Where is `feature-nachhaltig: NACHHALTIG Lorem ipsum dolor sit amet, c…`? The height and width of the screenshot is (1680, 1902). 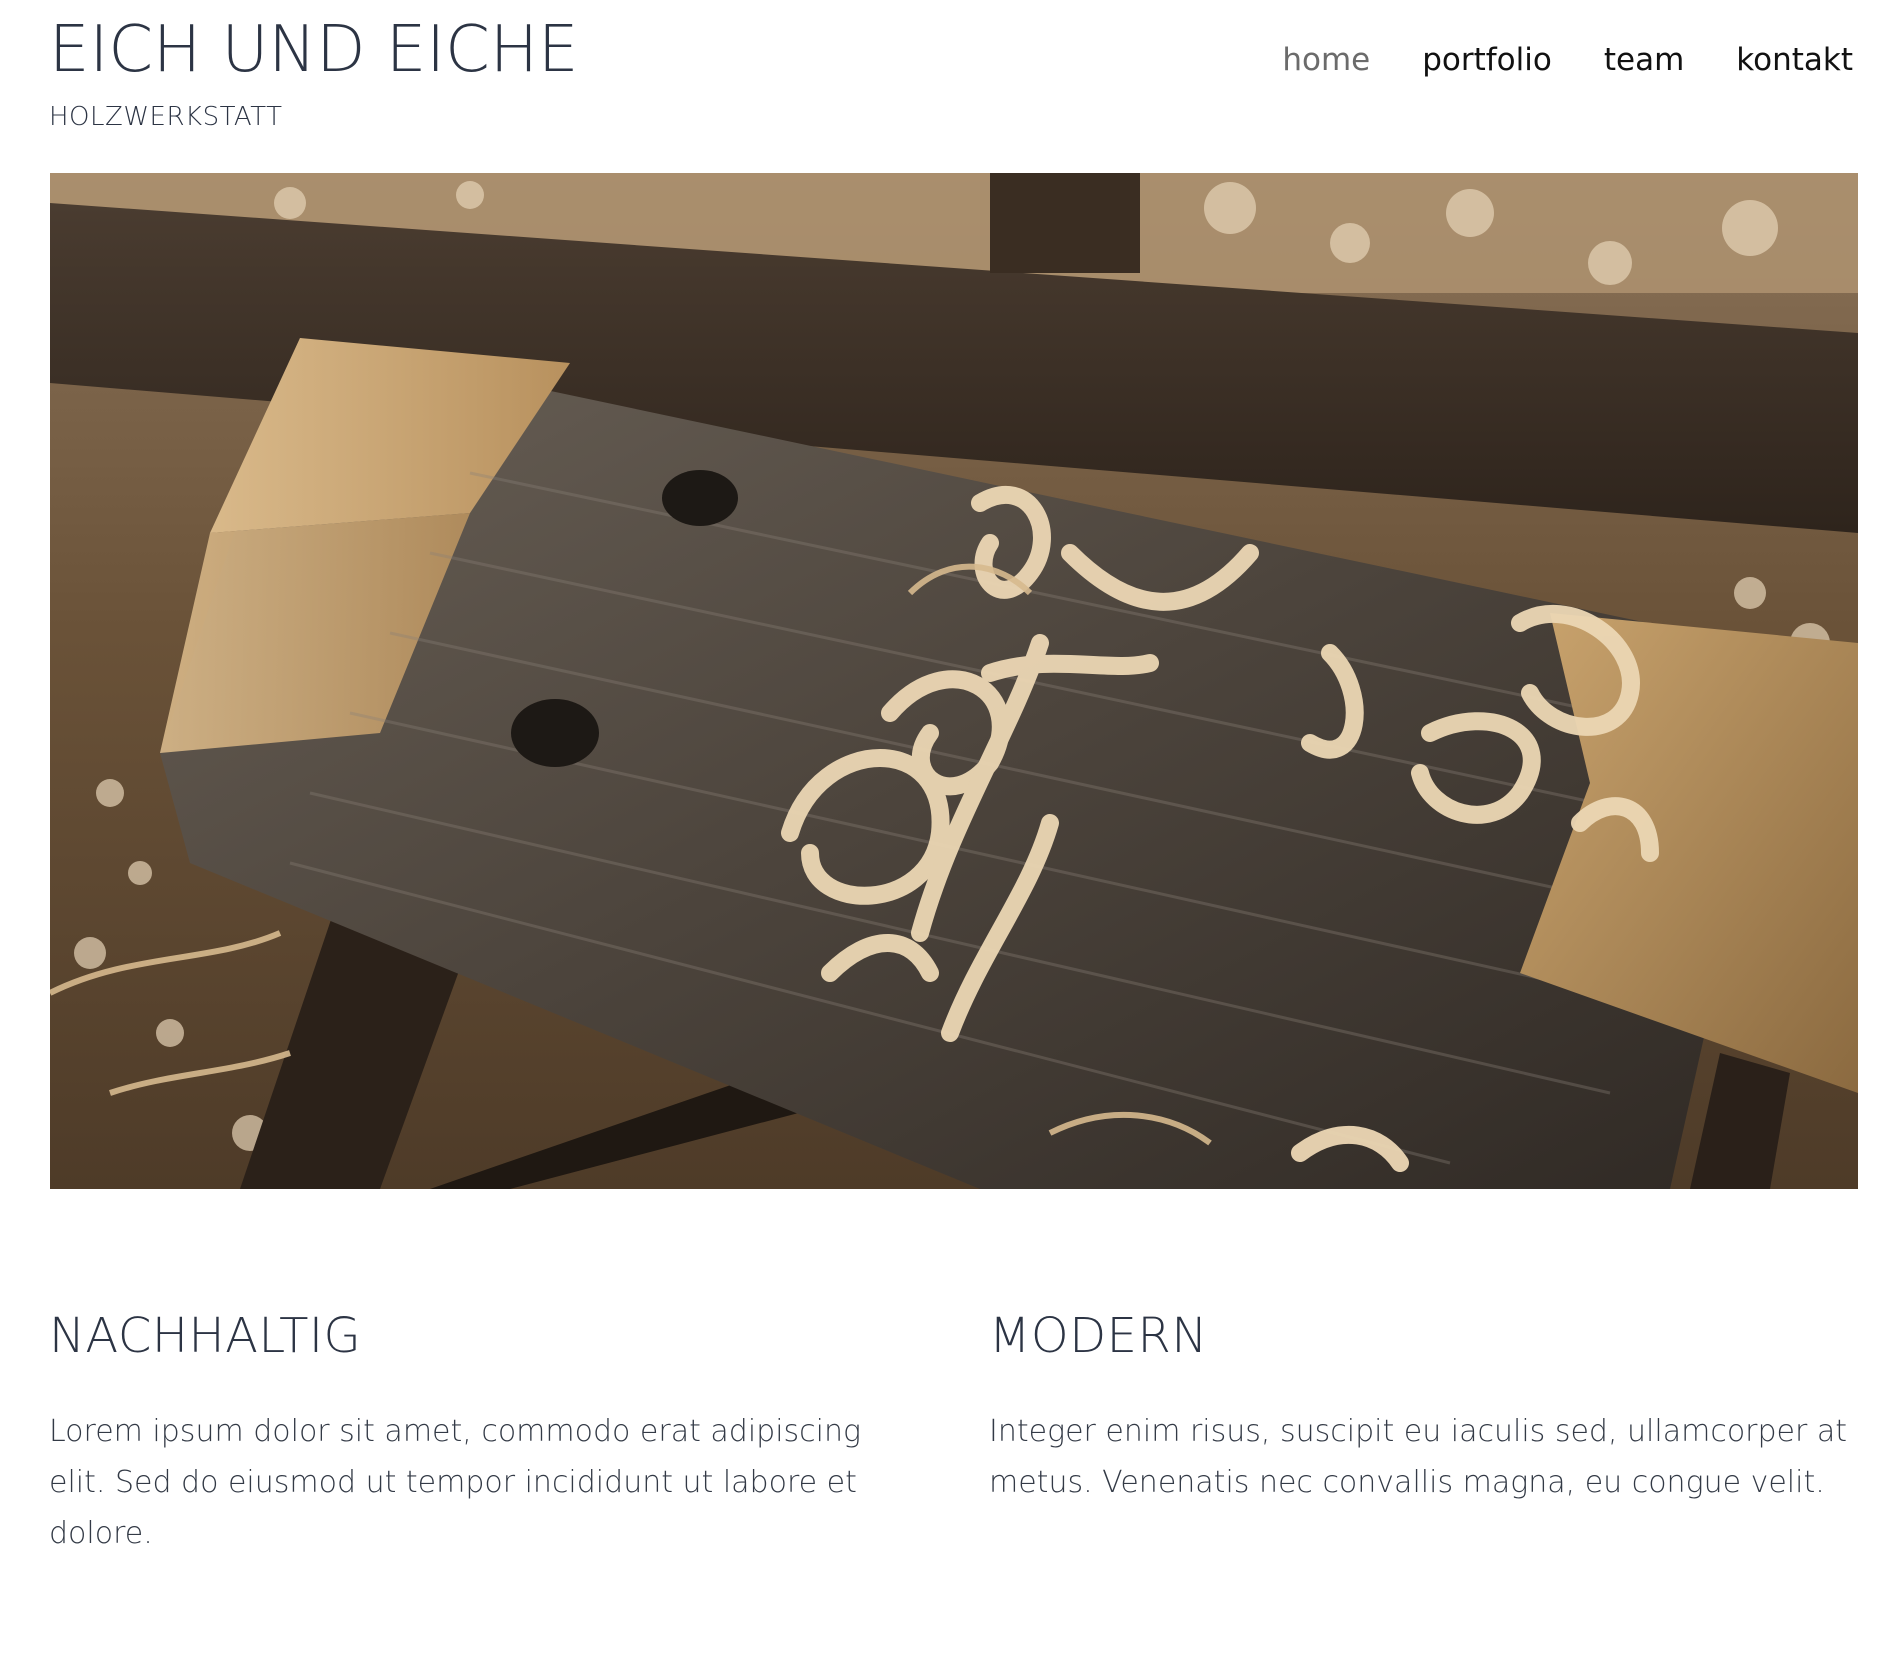
feature-nachhaltig: NACHHALTIG Lorem ipsum dolor sit amet, c… is located at coordinates (483, 1433).